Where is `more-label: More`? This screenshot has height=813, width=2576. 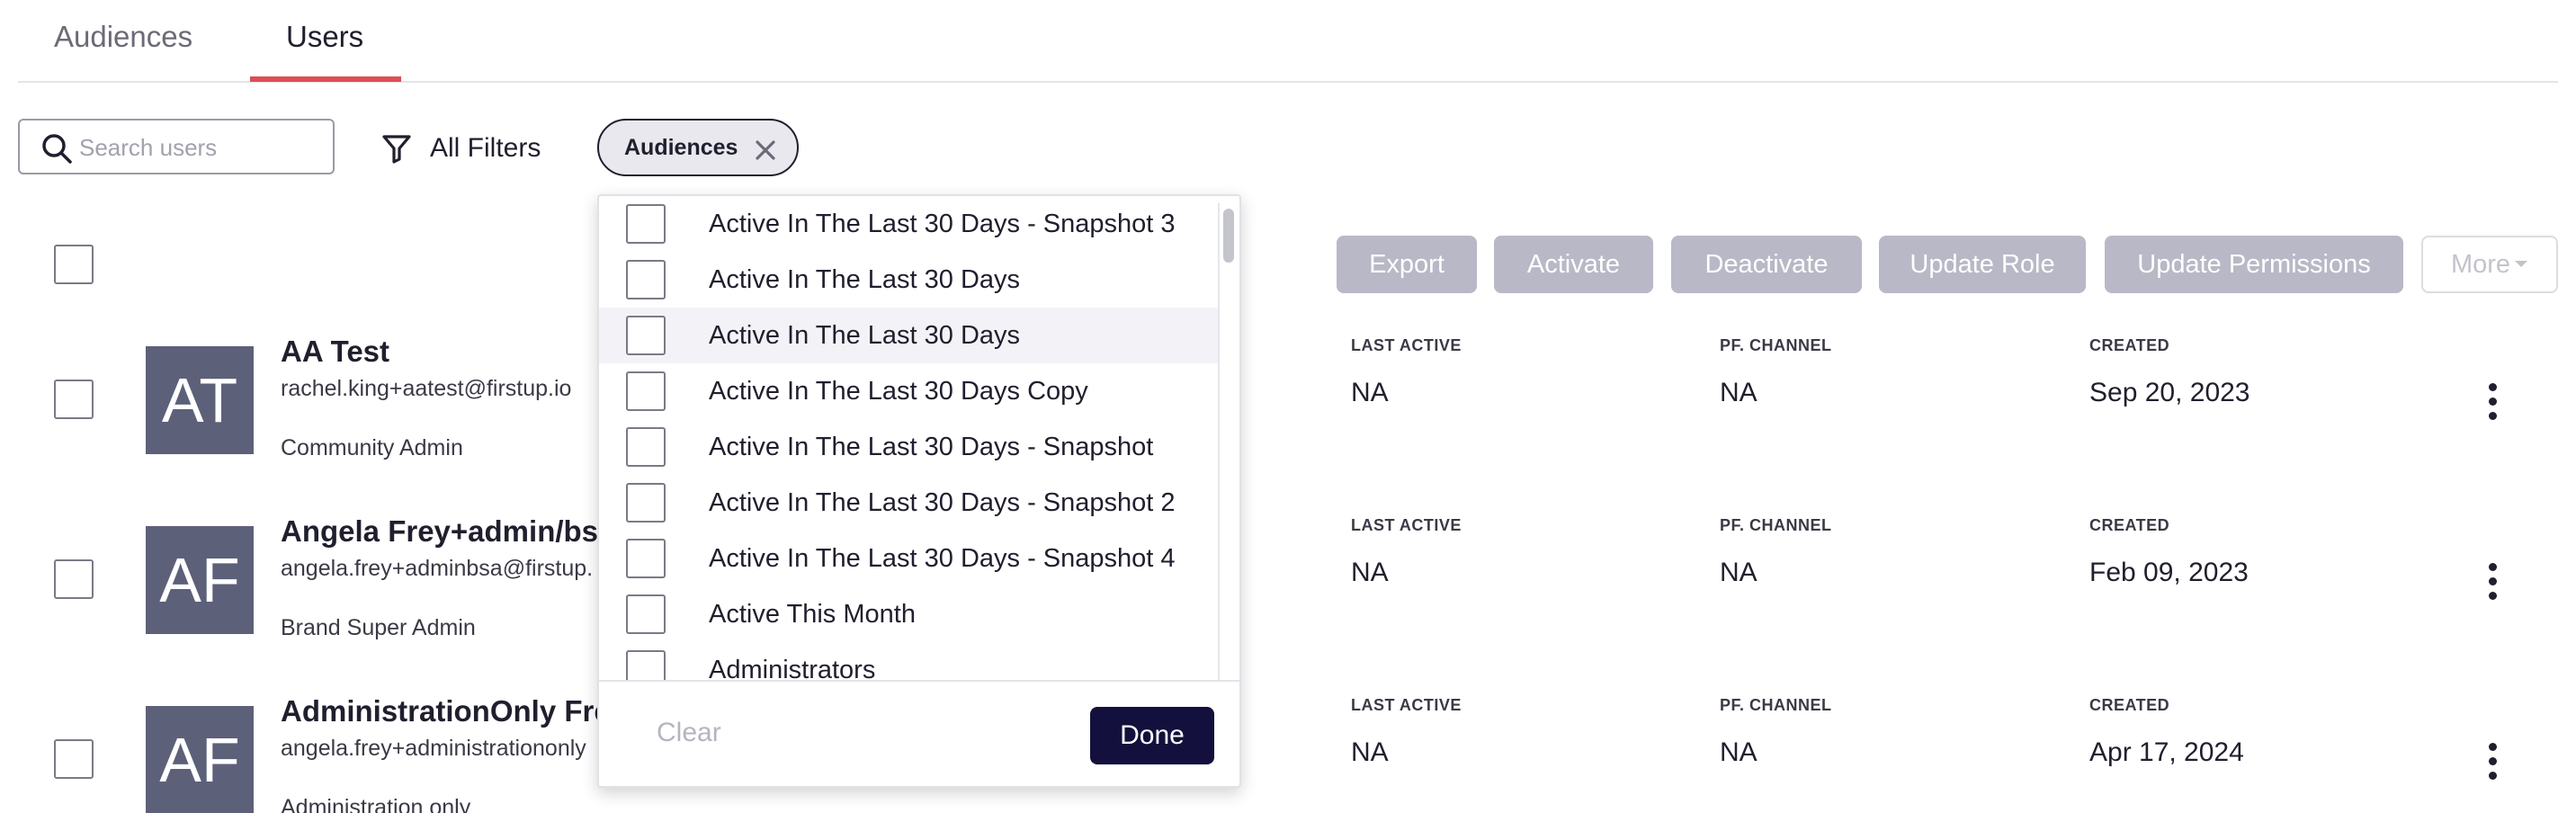
more-label: More is located at coordinates (2480, 264).